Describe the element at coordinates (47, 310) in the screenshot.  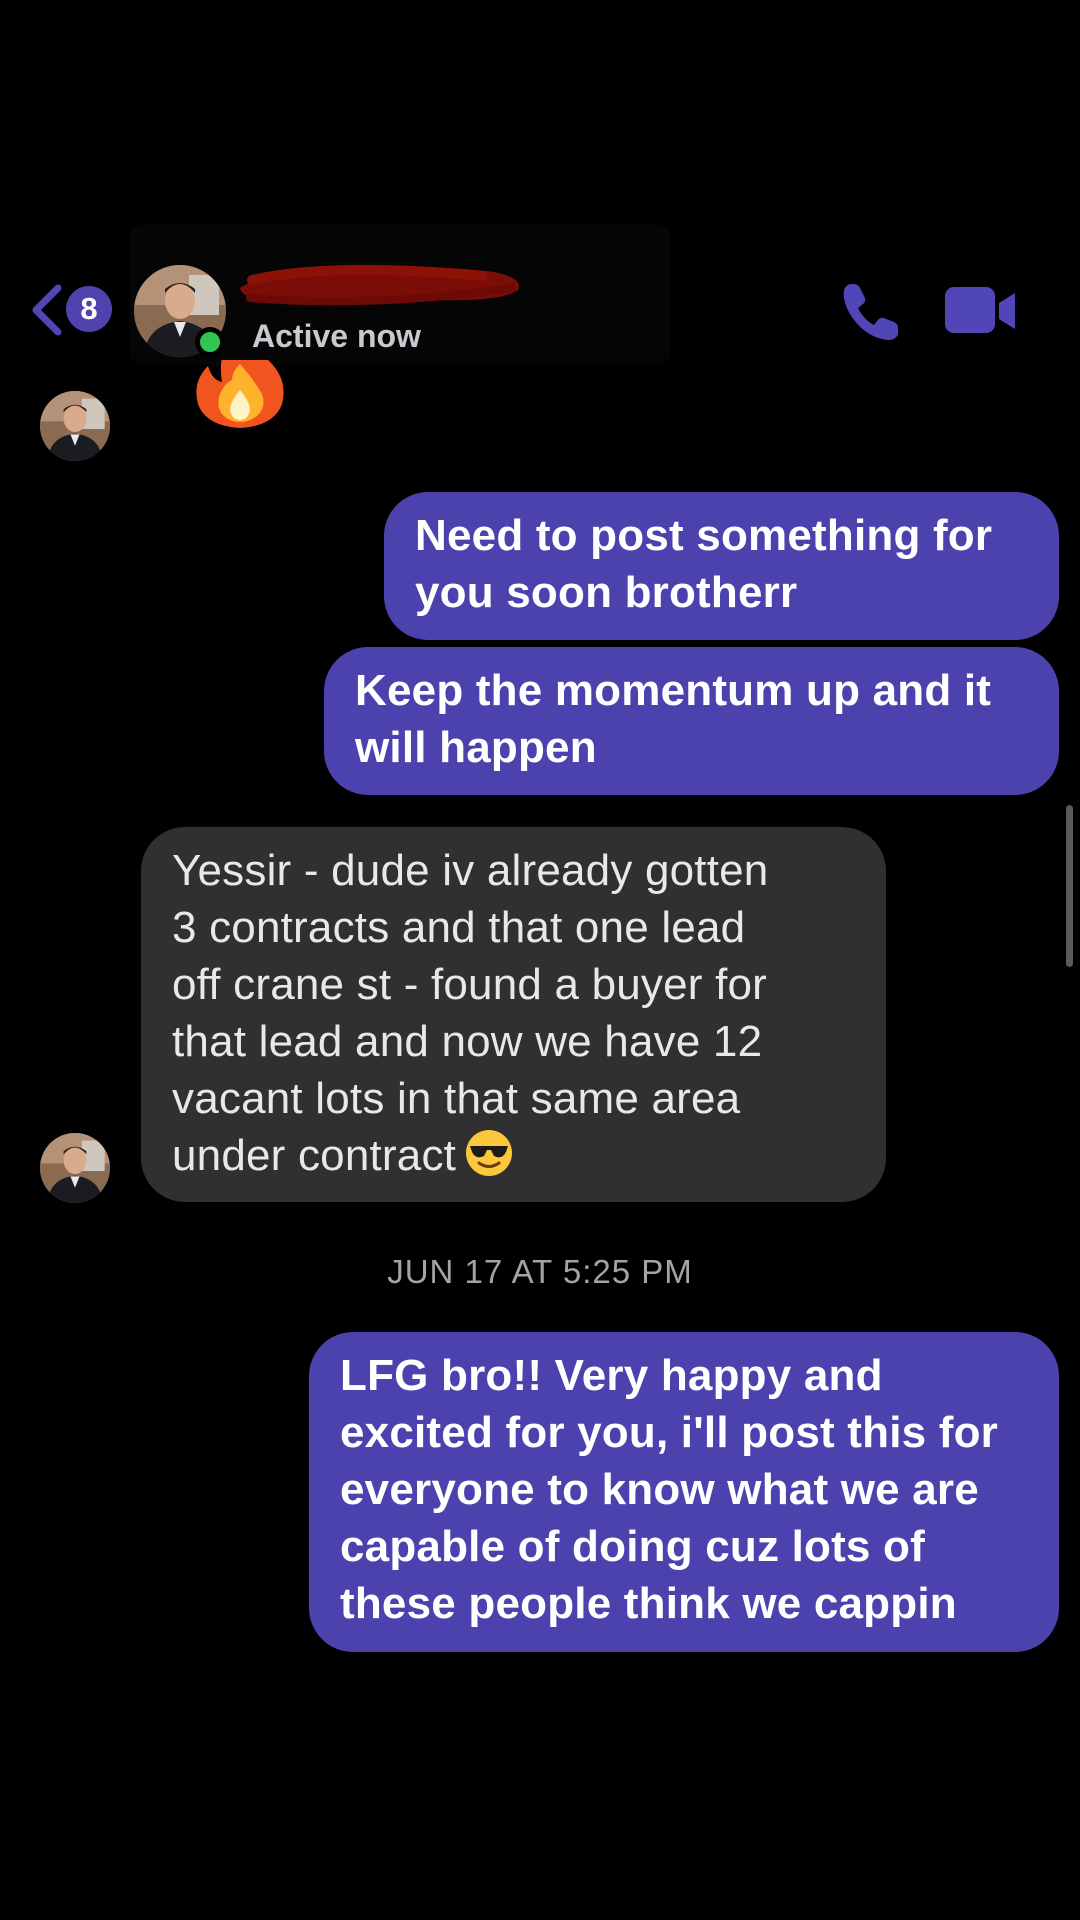
I see `chevron-left-icon` at that location.